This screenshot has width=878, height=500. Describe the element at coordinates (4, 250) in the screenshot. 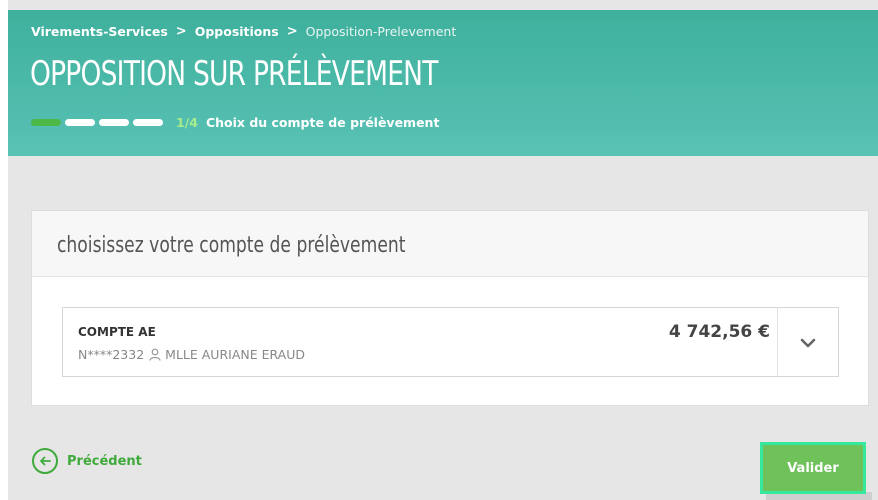

I see `left-edge` at that location.